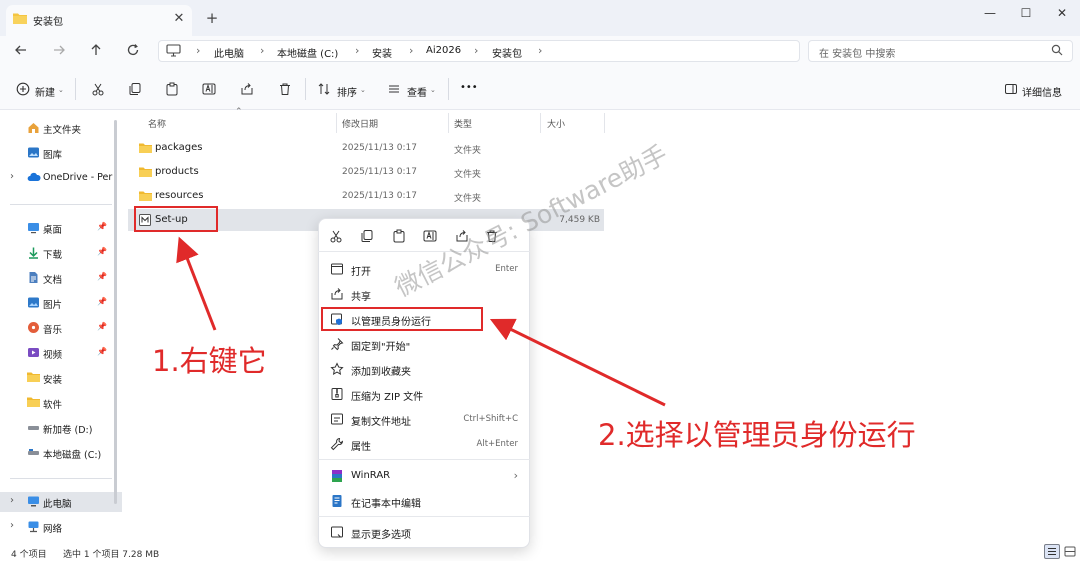 This screenshot has width=1080, height=561. Describe the element at coordinates (421, 321) in the screenshot. I see `annotation-arrows` at that location.